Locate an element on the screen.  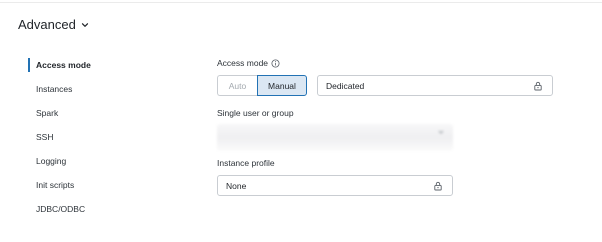
single-user-label-text: Single user or group is located at coordinates (255, 113).